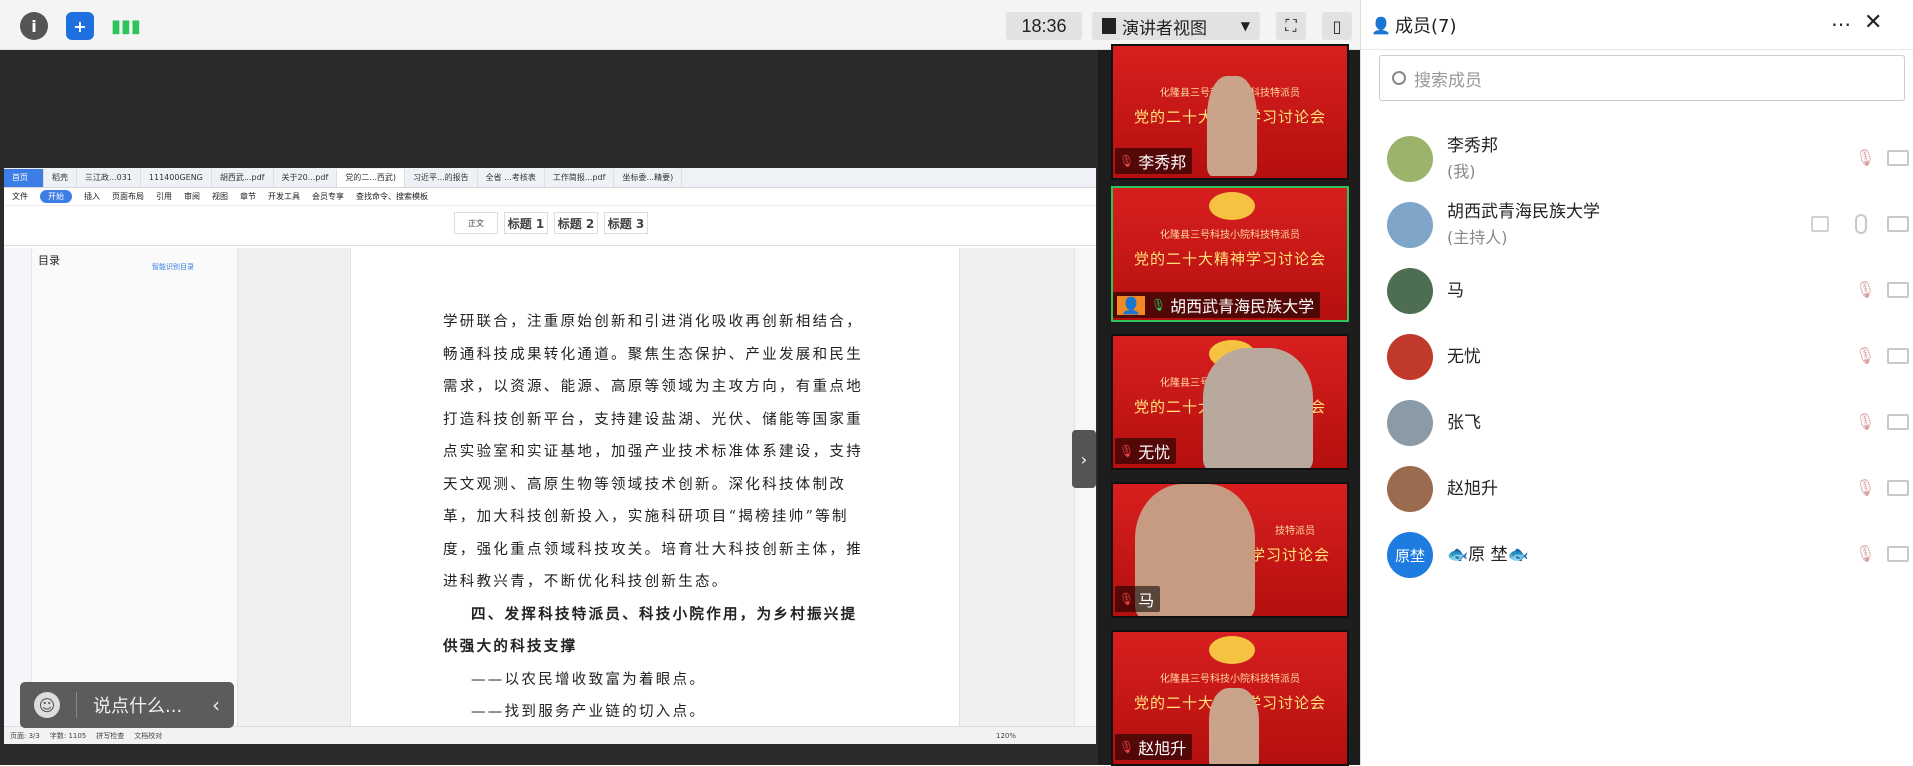  Describe the element at coordinates (128, 196) in the screenshot. I see `menu-item: 页面布局` at that location.